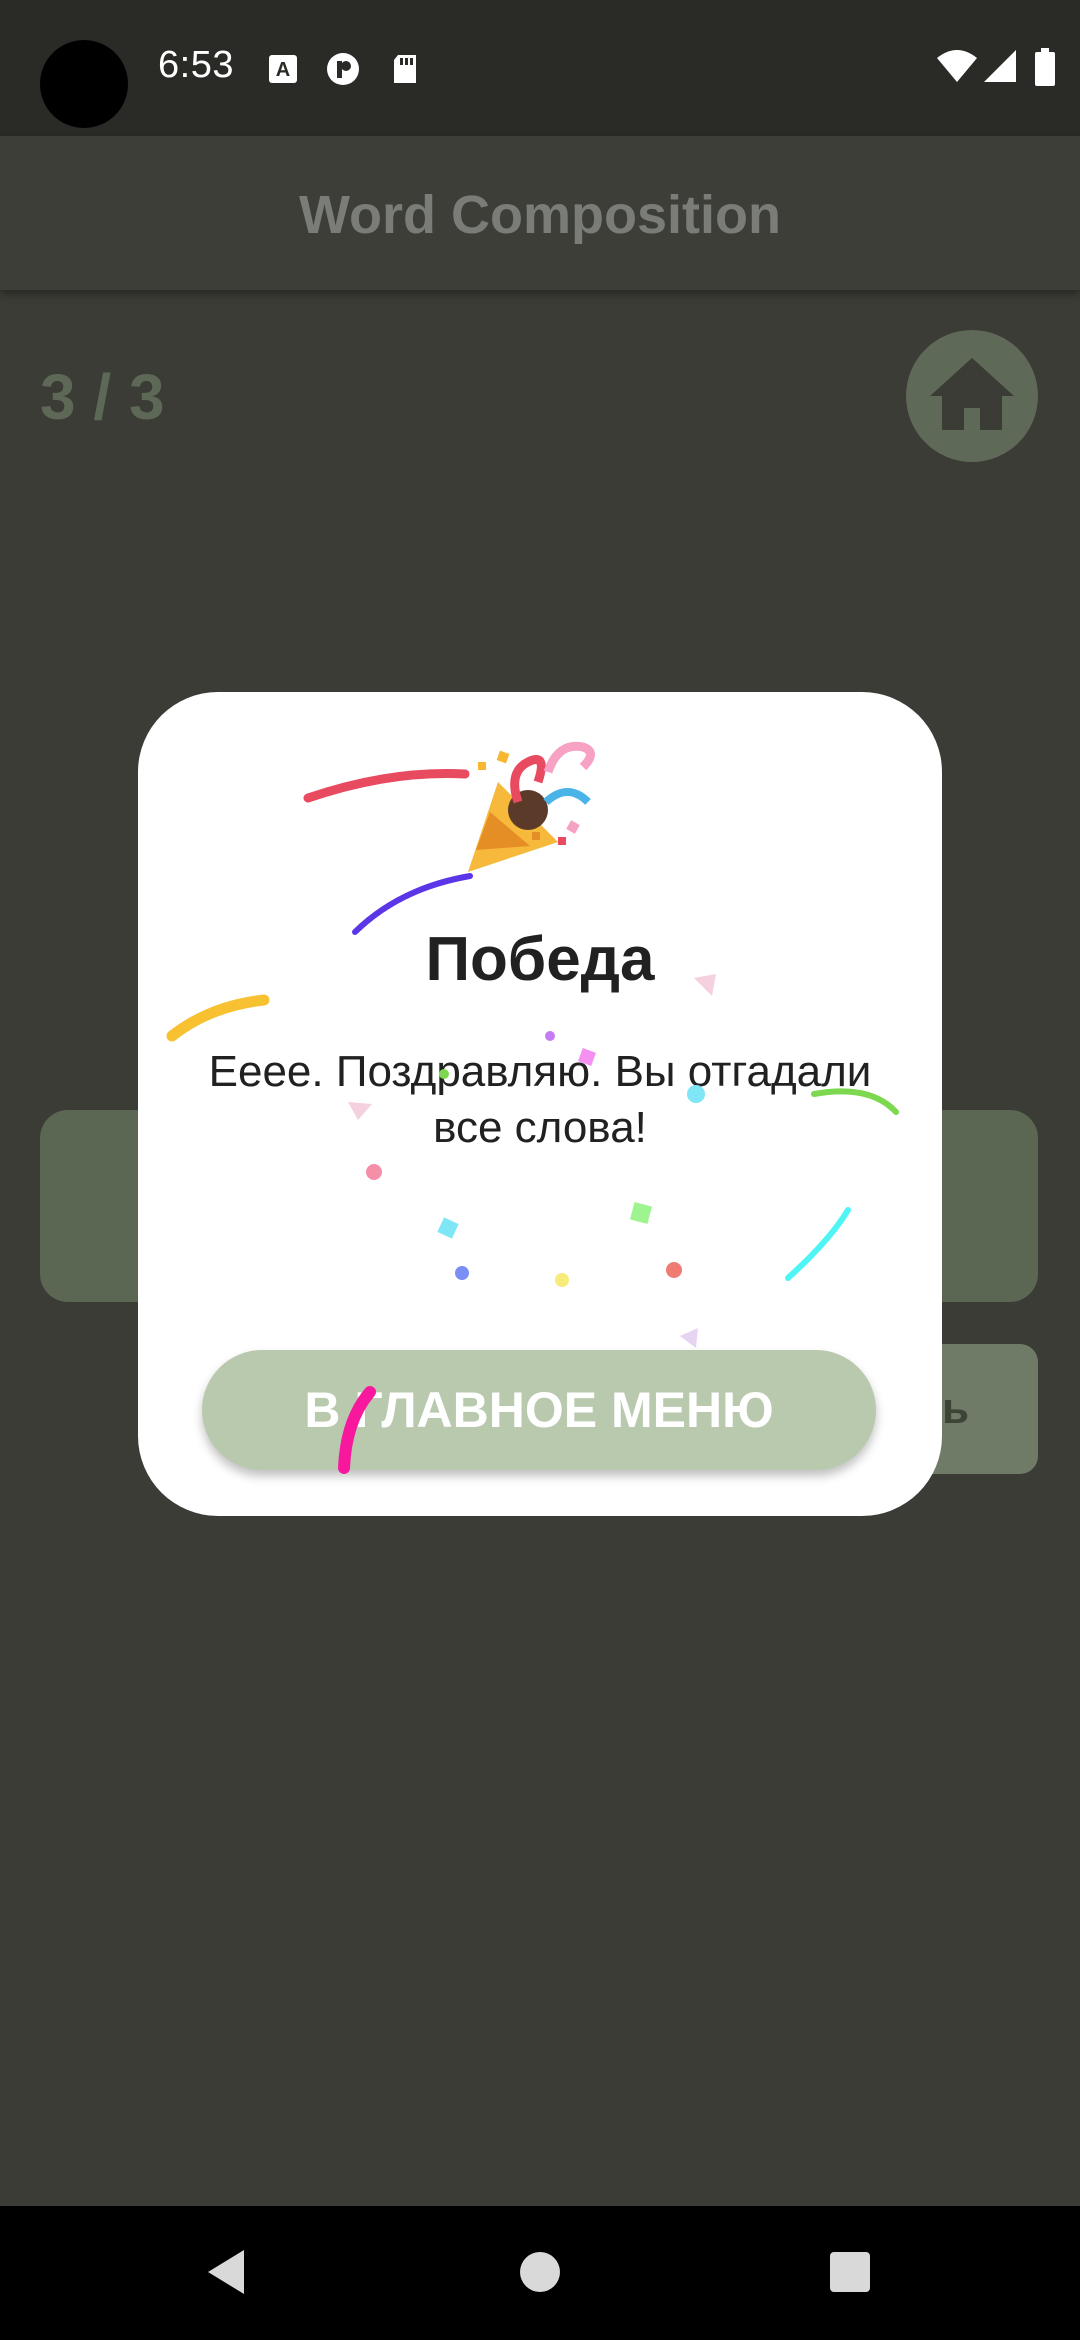 This screenshot has height=2340, width=1080. What do you see at coordinates (956, 1408) in the screenshot?
I see `side-action-label: ь` at bounding box center [956, 1408].